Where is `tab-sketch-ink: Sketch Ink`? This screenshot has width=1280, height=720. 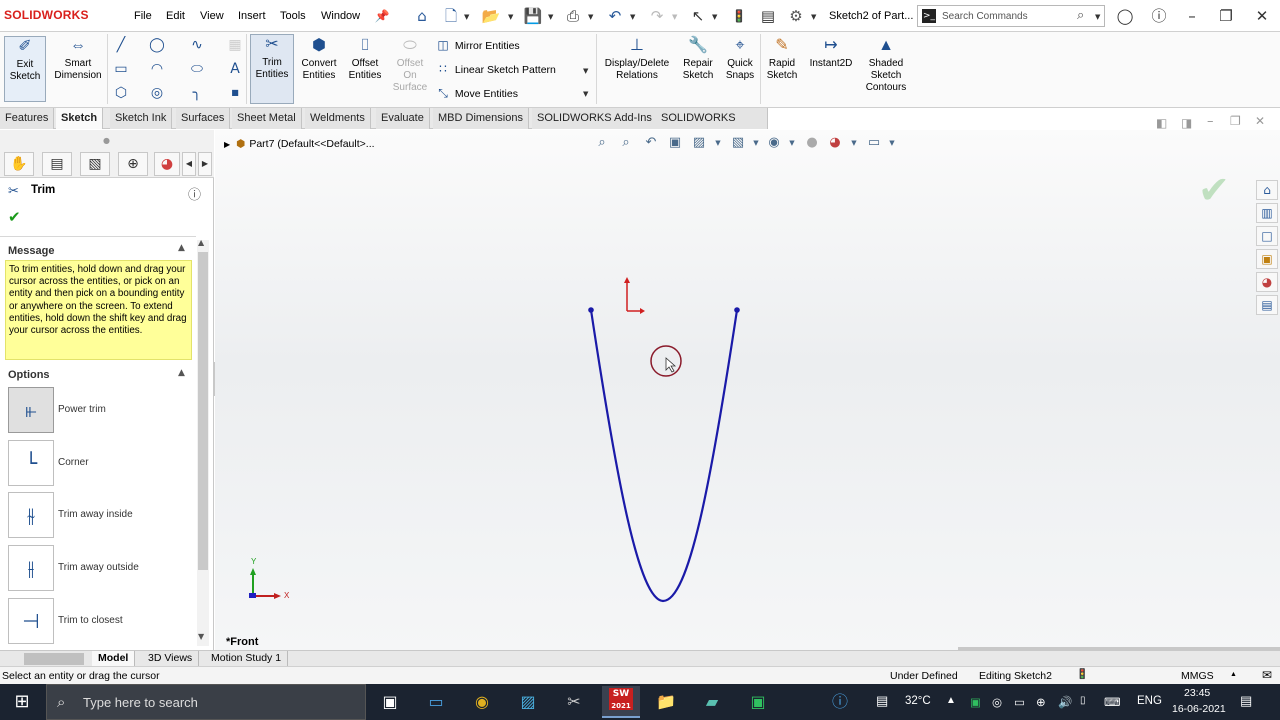 tab-sketch-ink: Sketch Ink is located at coordinates (141, 118).